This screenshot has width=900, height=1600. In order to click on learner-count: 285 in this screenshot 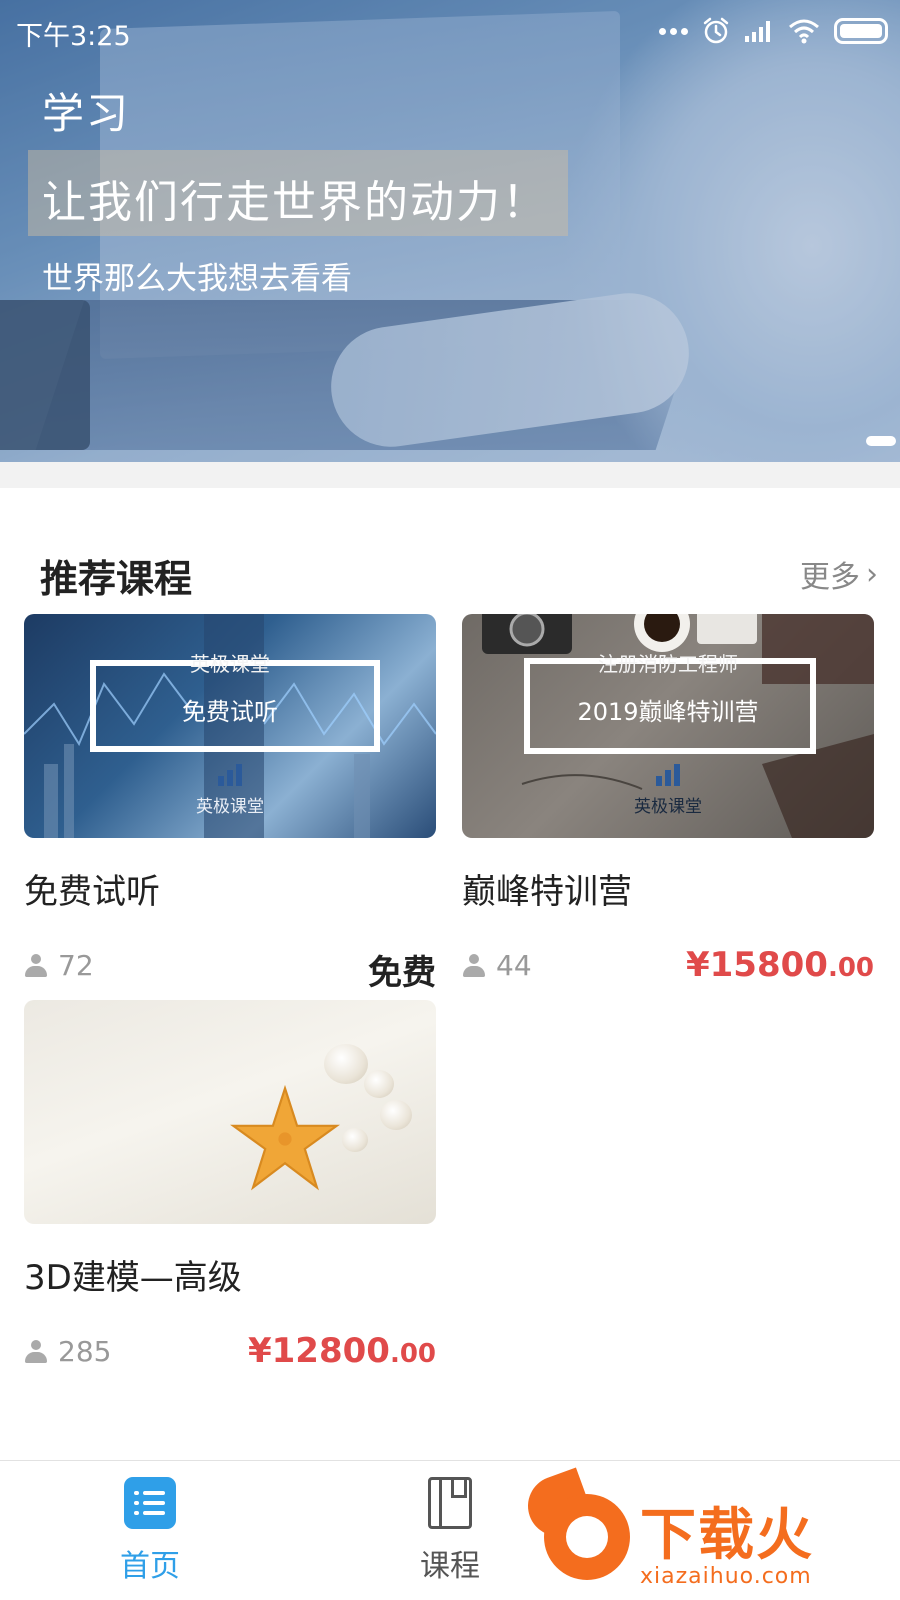, I will do `click(67, 1351)`.